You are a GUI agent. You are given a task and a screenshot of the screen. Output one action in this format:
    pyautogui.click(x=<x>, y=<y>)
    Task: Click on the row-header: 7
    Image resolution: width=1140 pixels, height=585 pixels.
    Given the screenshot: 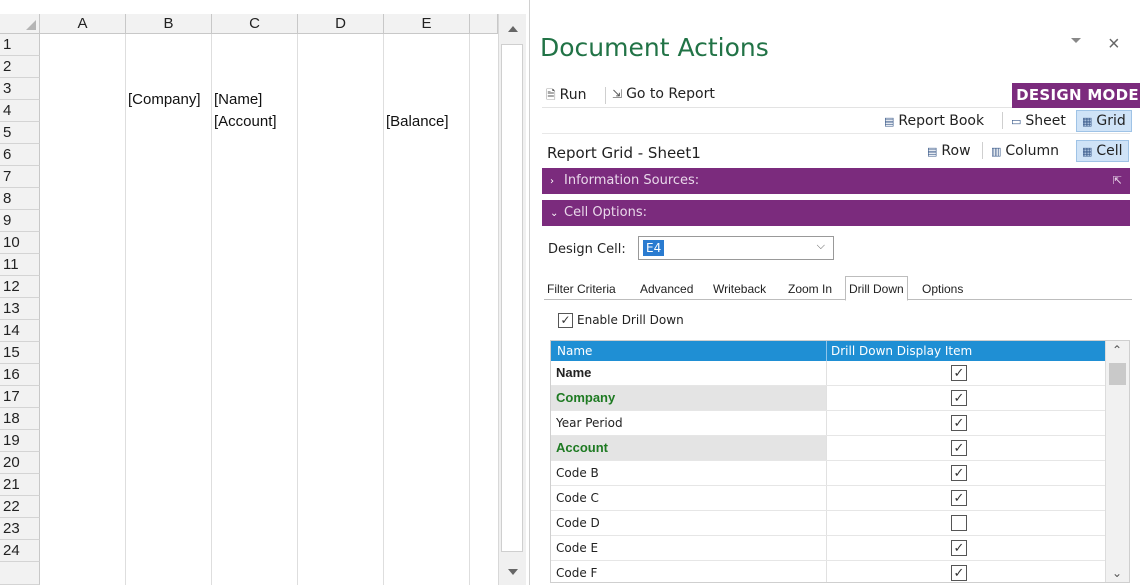 What is the action you would take?
    pyautogui.click(x=20, y=177)
    